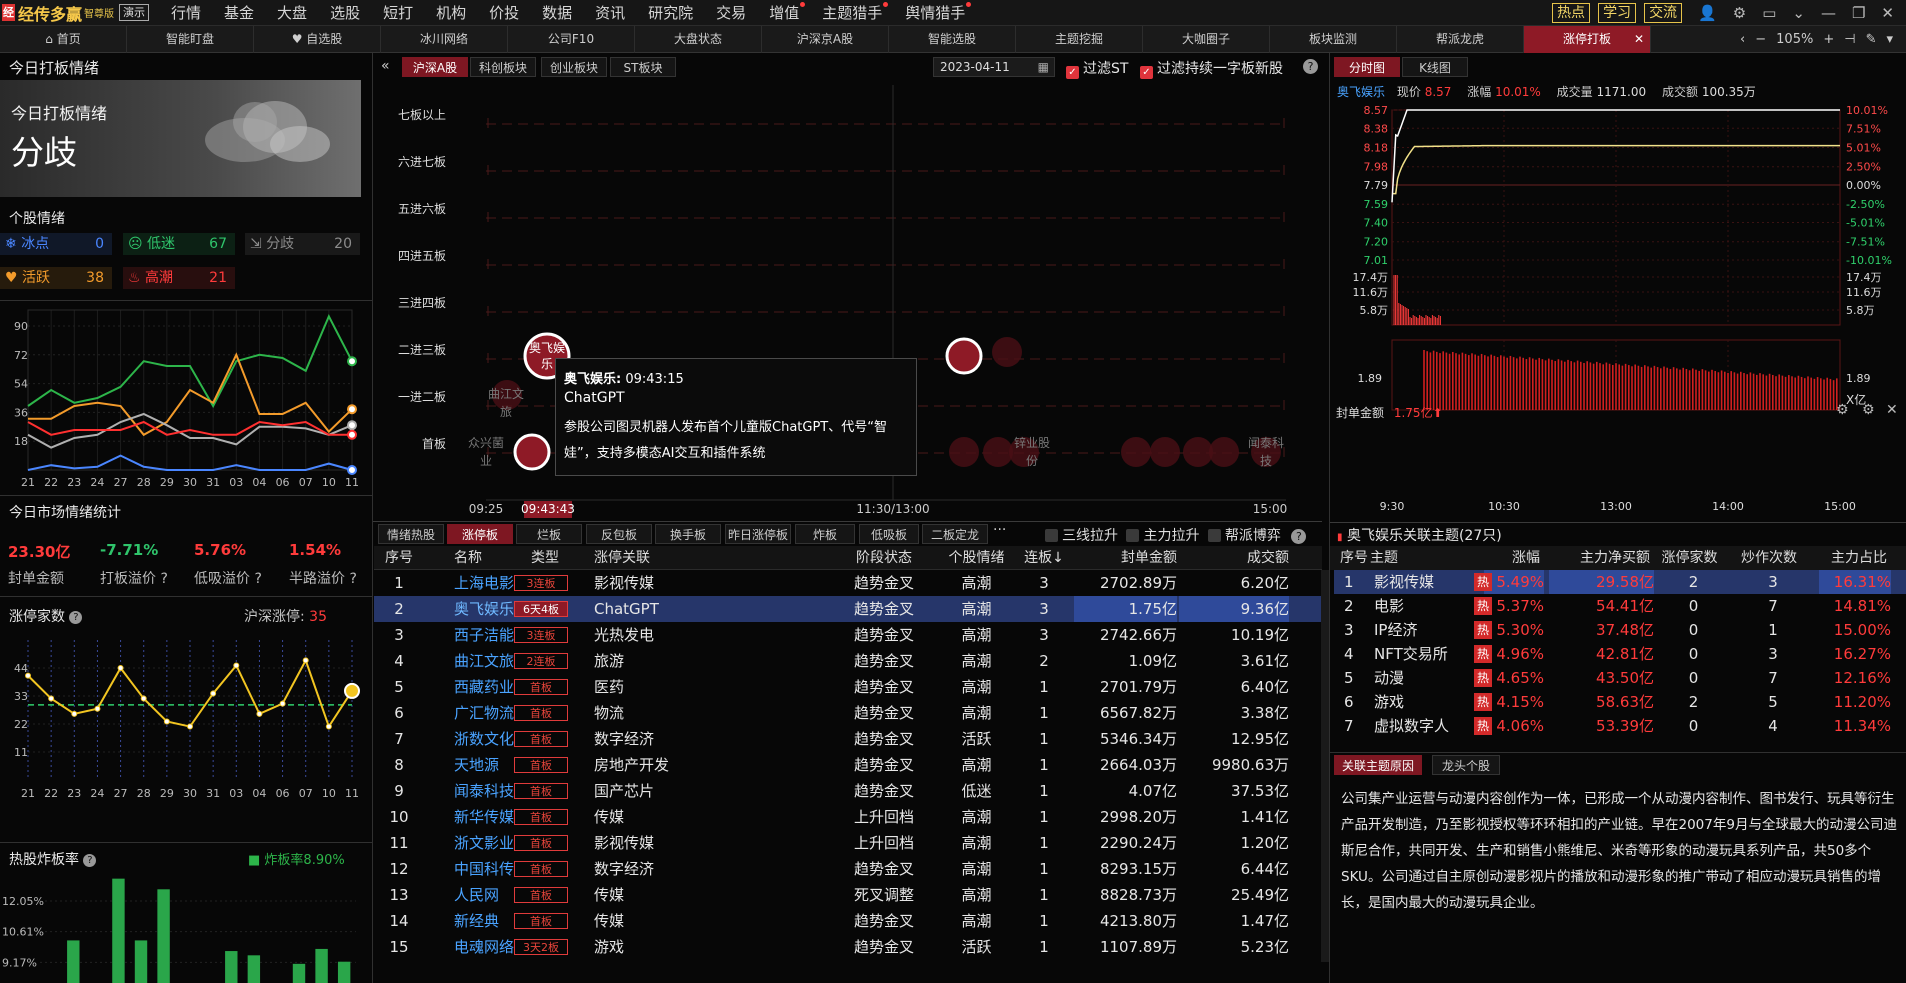 The height and width of the screenshot is (983, 1906). I want to click on pin-icon: ⊣, so click(1849, 39).